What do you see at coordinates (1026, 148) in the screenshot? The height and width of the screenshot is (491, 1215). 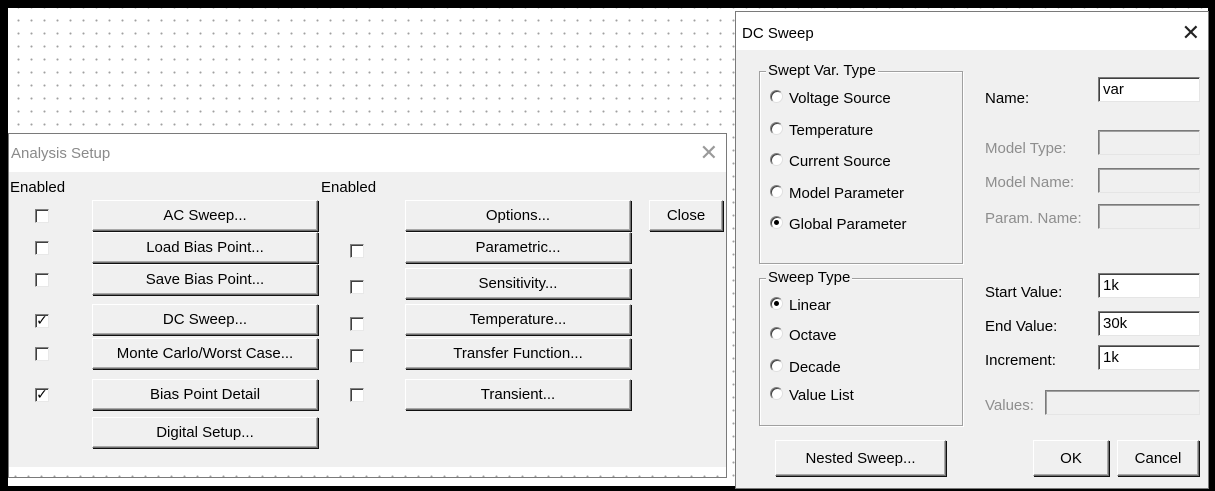 I see `model-type-label: Model Type:` at bounding box center [1026, 148].